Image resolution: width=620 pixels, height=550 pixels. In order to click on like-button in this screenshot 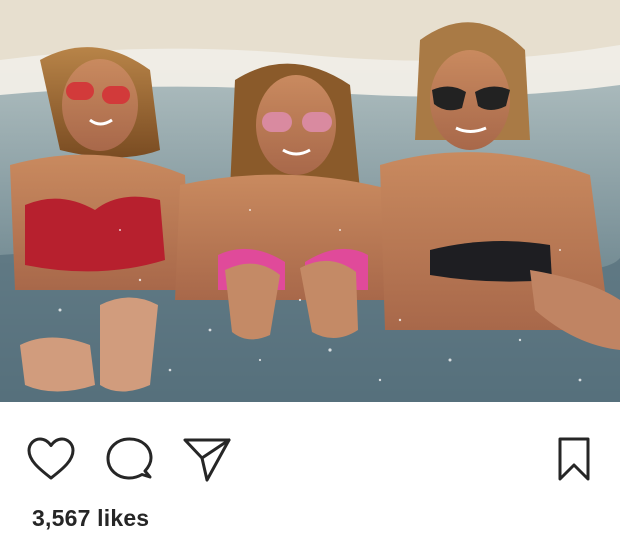, I will do `click(51, 459)`.